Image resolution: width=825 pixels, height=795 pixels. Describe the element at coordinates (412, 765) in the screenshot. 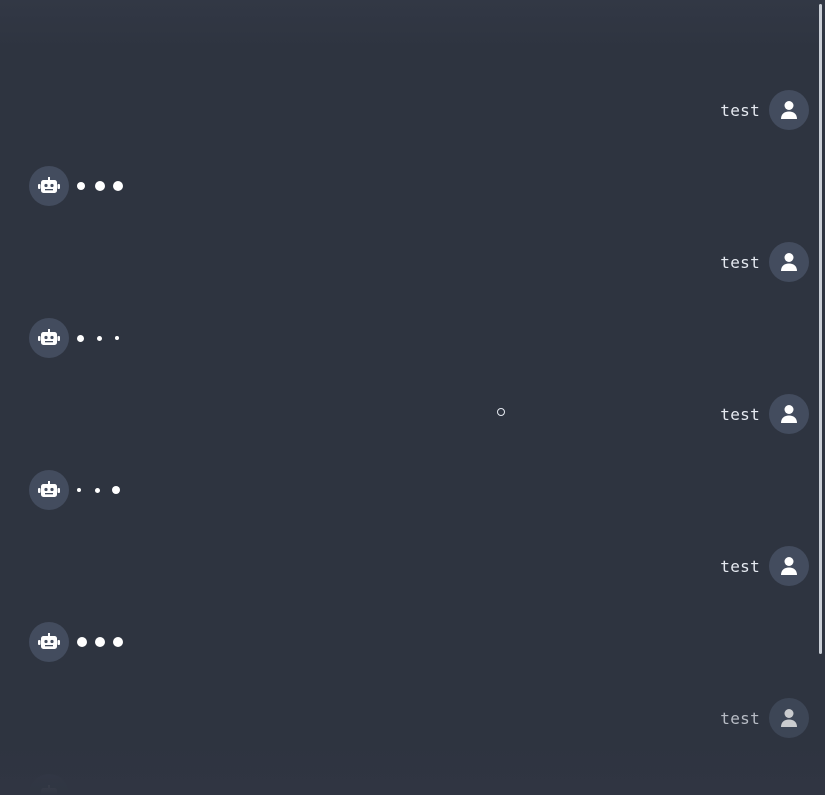

I see `bottom-shade` at that location.